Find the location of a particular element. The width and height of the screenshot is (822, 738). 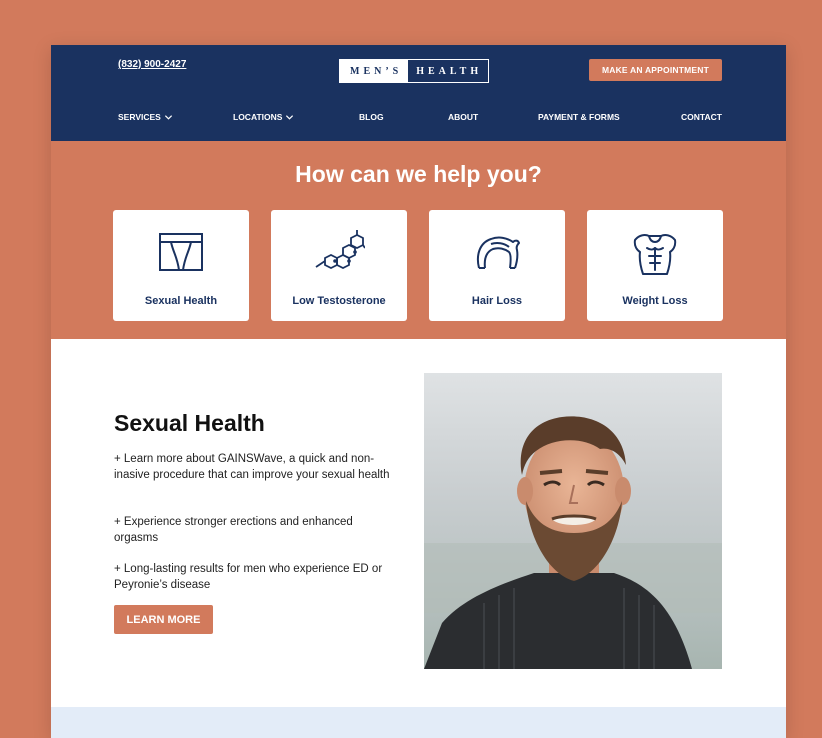

service-card-weight-loss: Weight Loss is located at coordinates (655, 265).